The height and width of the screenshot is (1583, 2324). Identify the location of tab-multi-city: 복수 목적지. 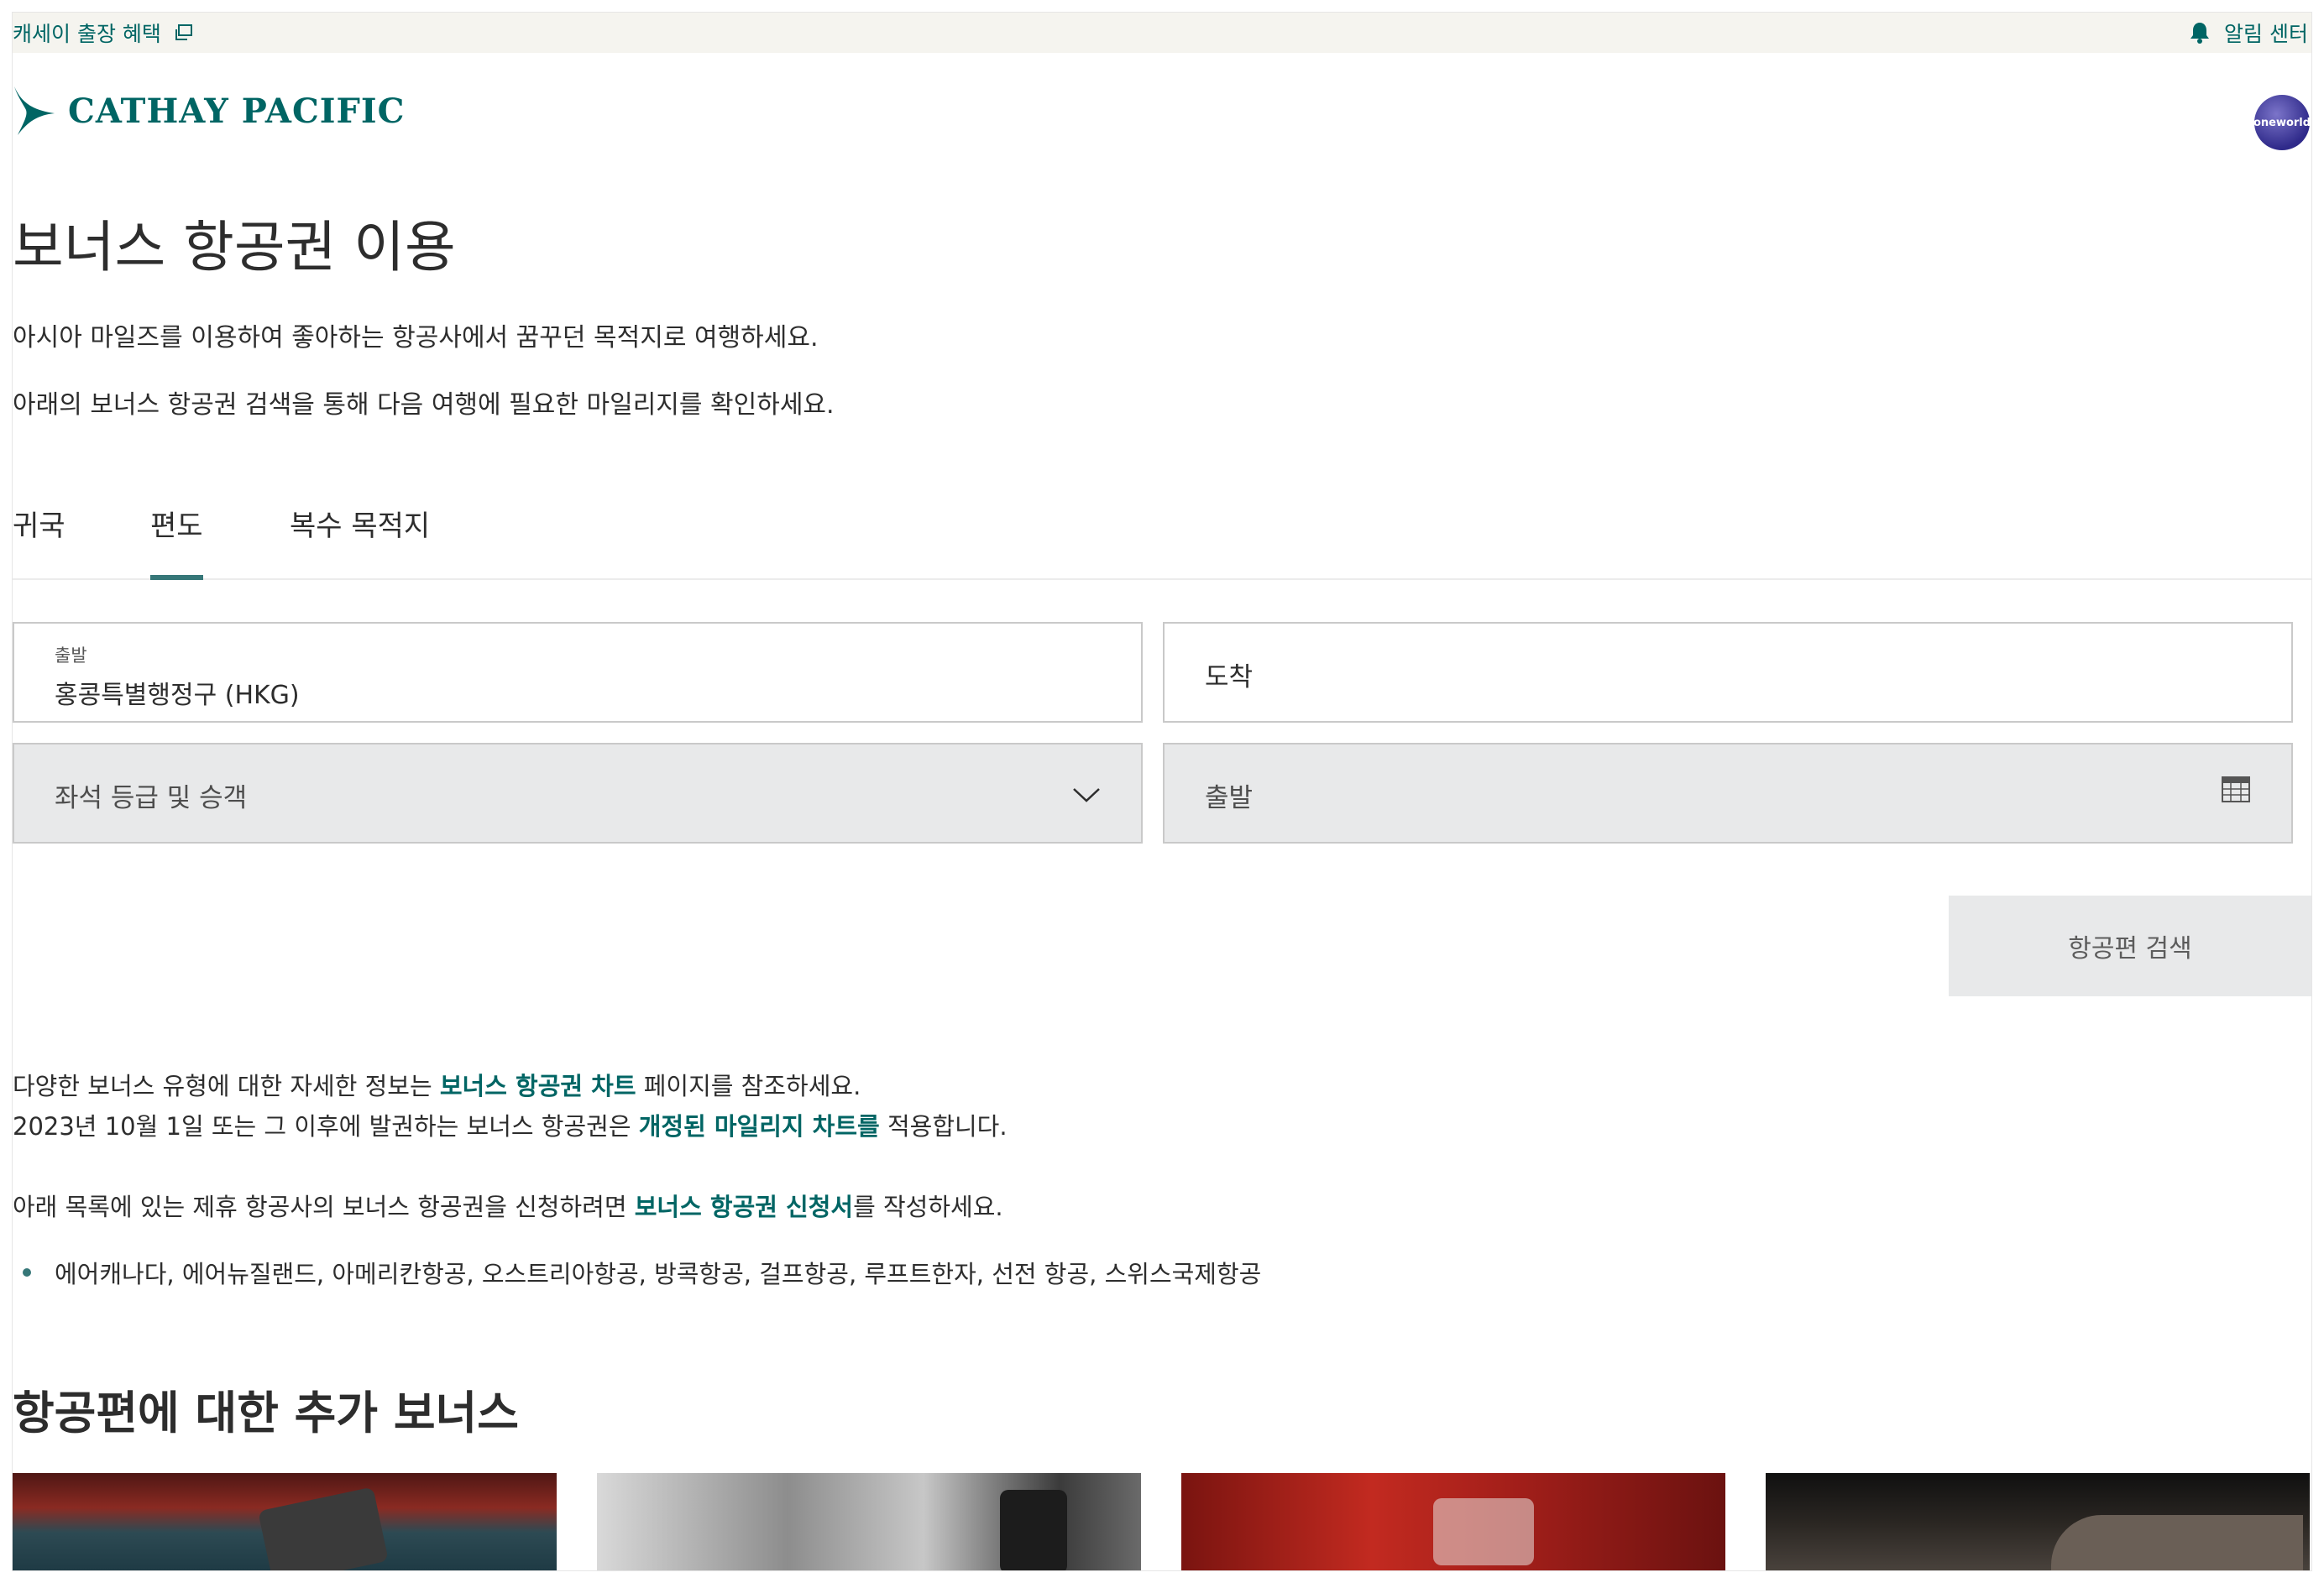
(360, 541).